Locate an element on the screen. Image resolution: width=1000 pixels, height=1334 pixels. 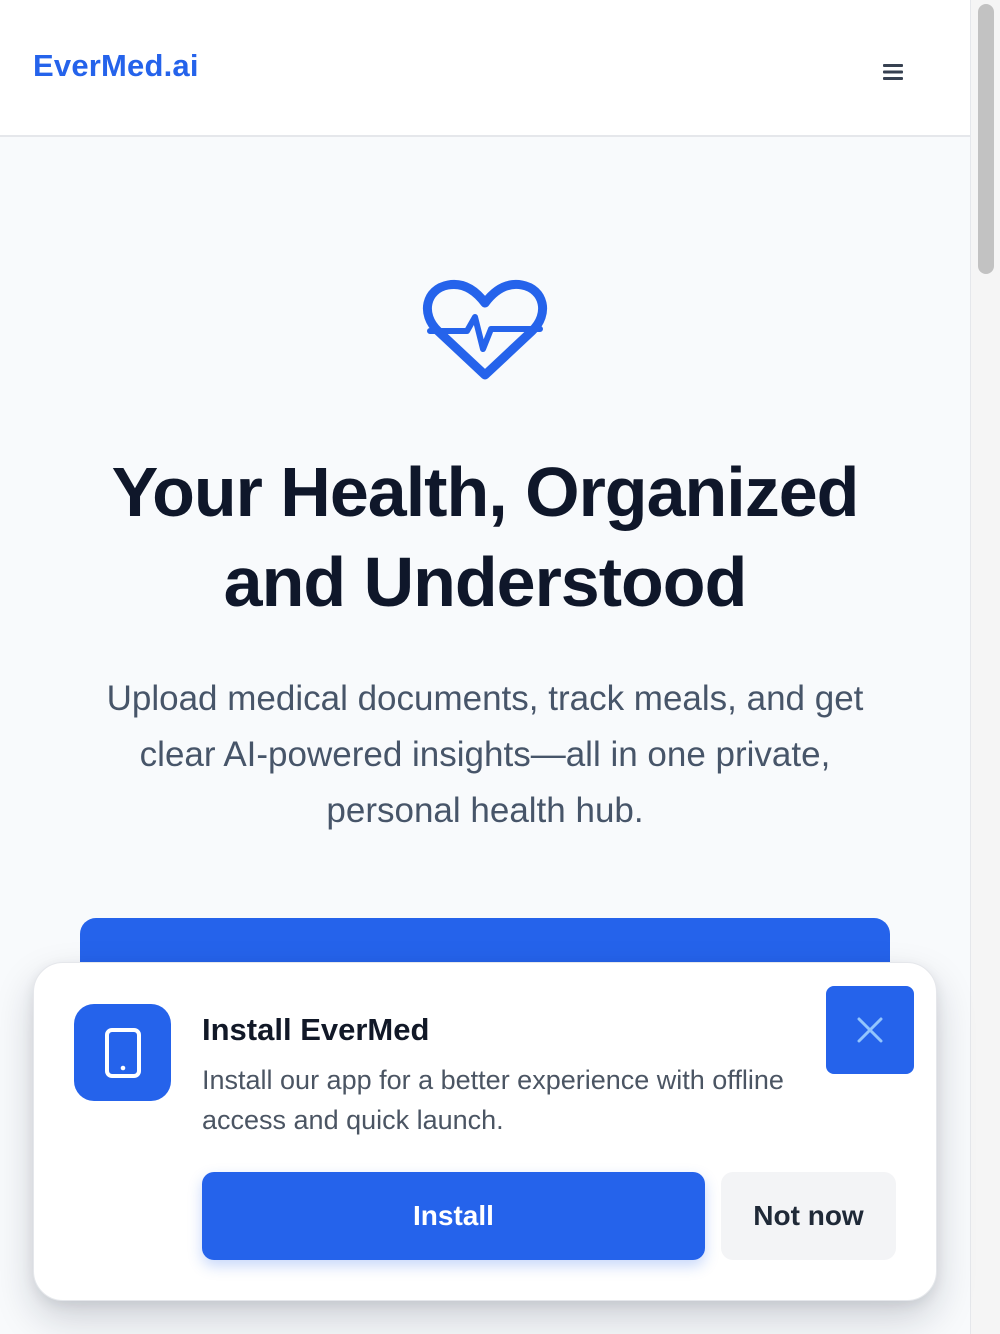
hamburger-menu-icon is located at coordinates (893, 72).